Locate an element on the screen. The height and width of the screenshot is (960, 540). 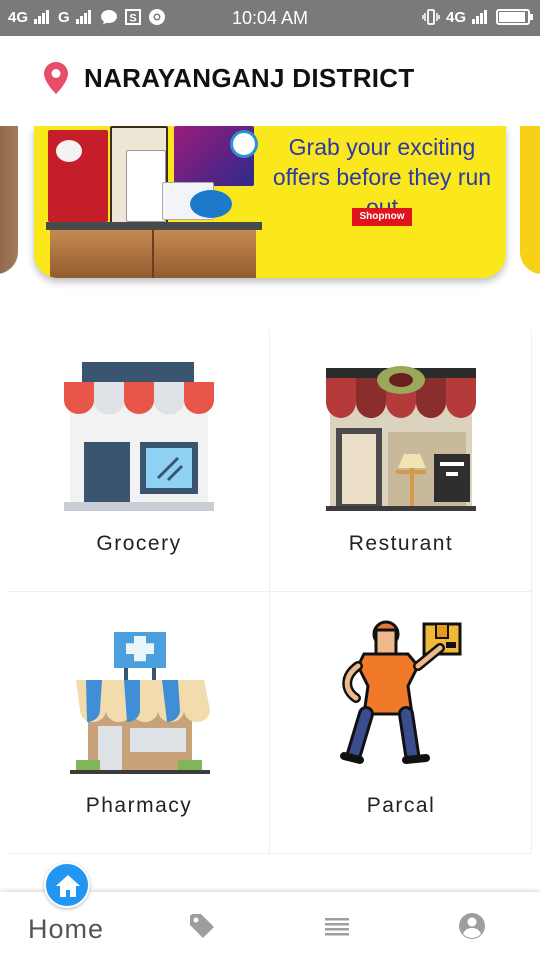
previous-banner-card is located at coordinates (9, 200).